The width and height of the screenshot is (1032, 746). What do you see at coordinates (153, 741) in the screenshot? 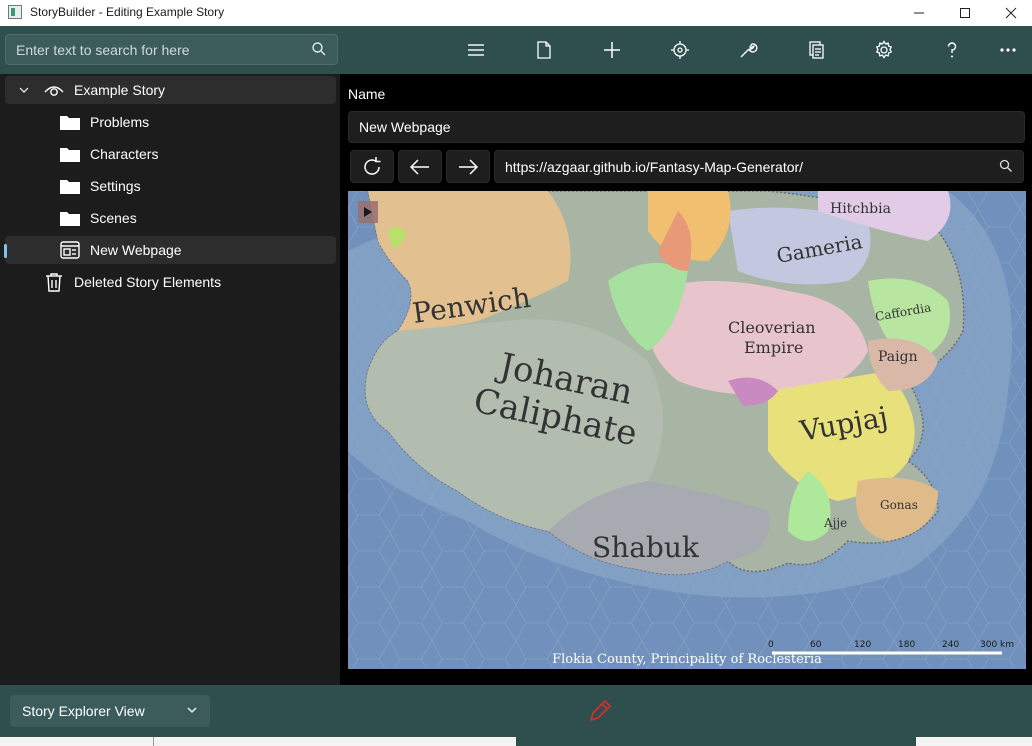
I see `strip-divider` at bounding box center [153, 741].